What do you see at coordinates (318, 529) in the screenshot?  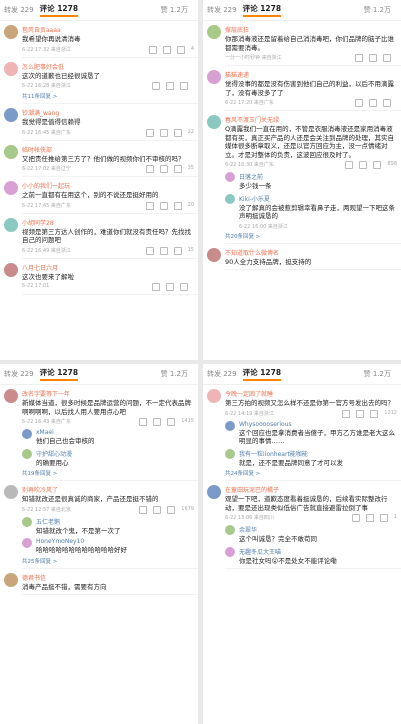 I see `reply-author: 余翠华` at bounding box center [318, 529].